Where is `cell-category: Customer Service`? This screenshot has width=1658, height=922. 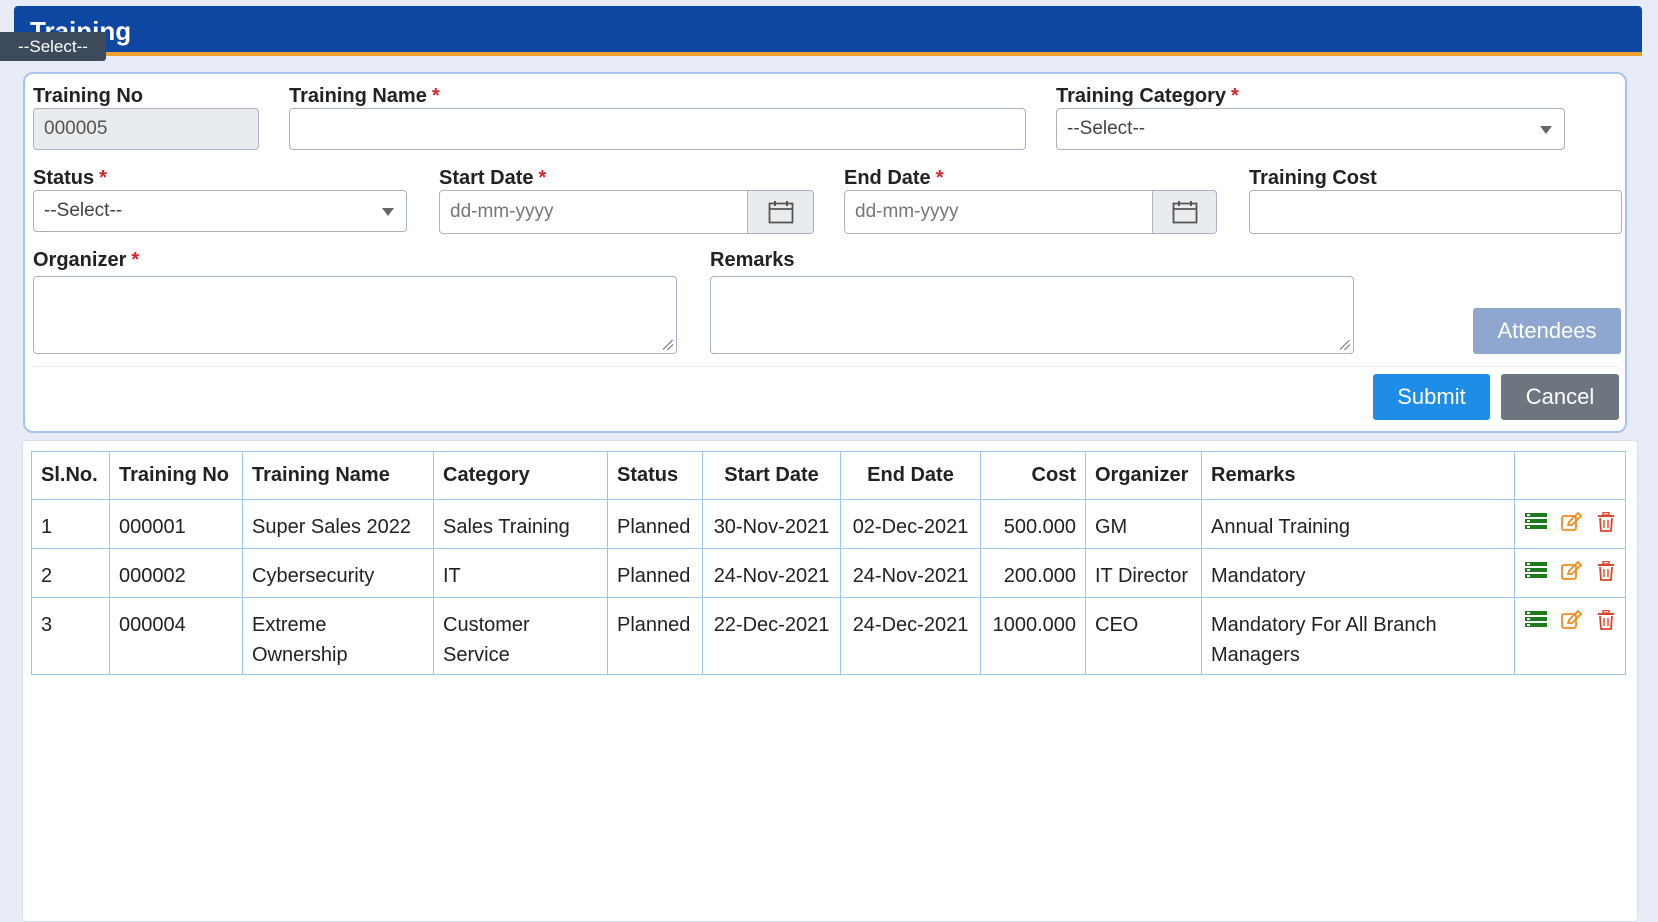
cell-category: Customer Service is located at coordinates (520, 636).